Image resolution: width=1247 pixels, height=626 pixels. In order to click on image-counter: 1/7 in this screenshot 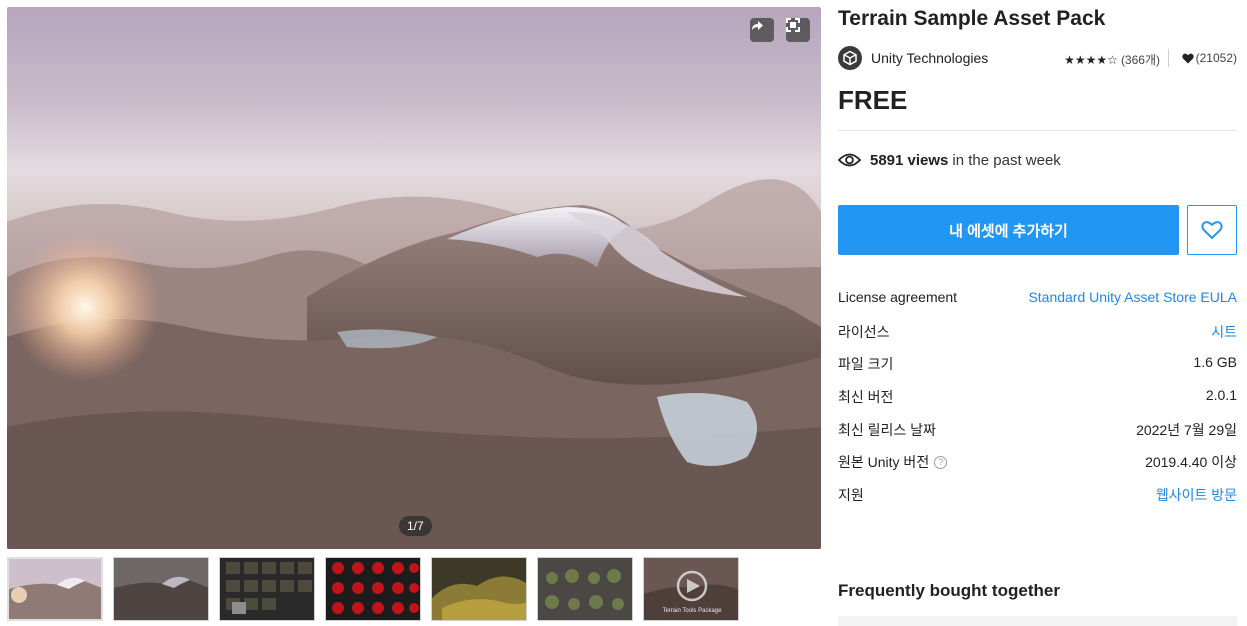, I will do `click(415, 526)`.